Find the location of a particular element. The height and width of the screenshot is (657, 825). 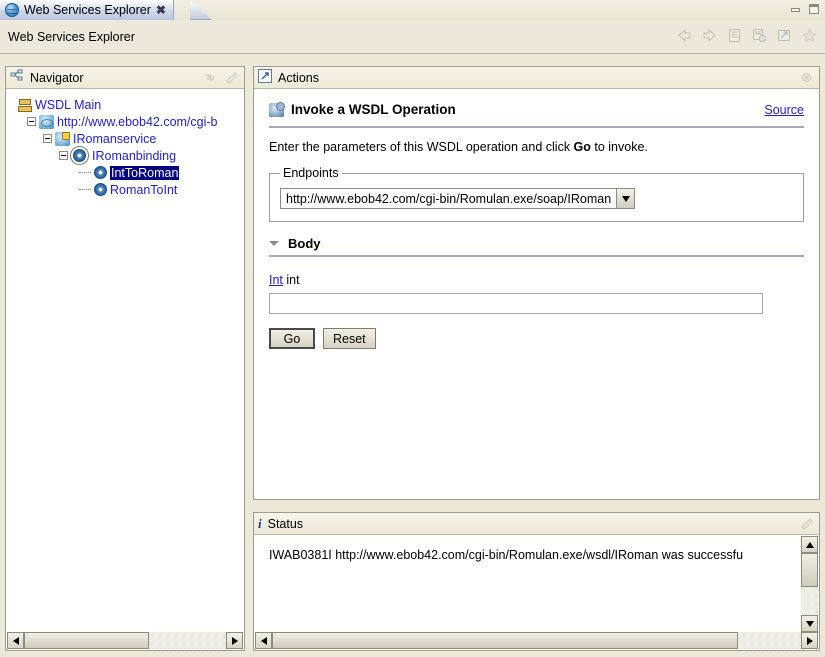

parameter-input is located at coordinates (516, 303).